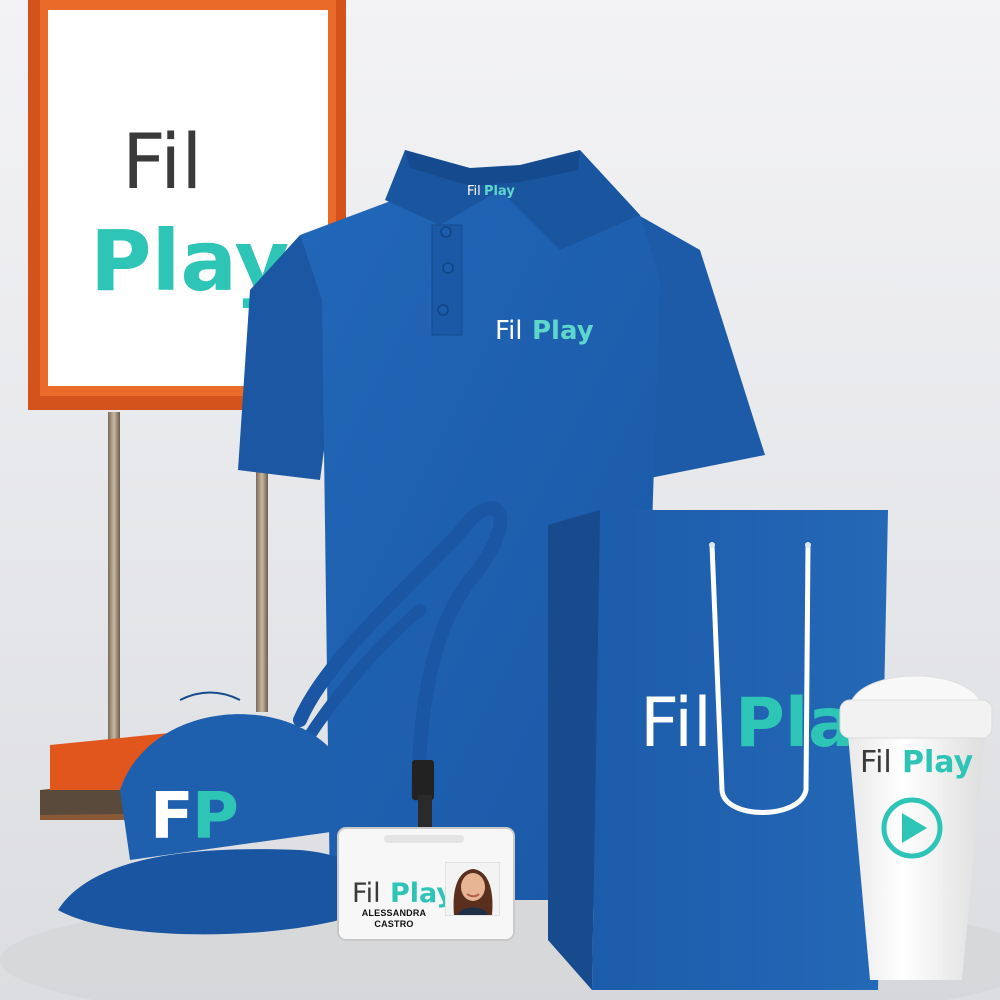 This screenshot has width=1000, height=1000. Describe the element at coordinates (172, 817) in the screenshot. I see `cap-monogram-f: F` at that location.